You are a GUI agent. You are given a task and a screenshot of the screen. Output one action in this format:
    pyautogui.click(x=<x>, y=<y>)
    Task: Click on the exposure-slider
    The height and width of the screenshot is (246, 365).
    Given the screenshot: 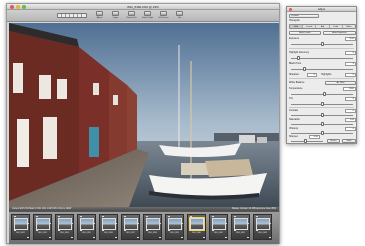 What is the action you would take?
    pyautogui.click(x=322, y=44)
    